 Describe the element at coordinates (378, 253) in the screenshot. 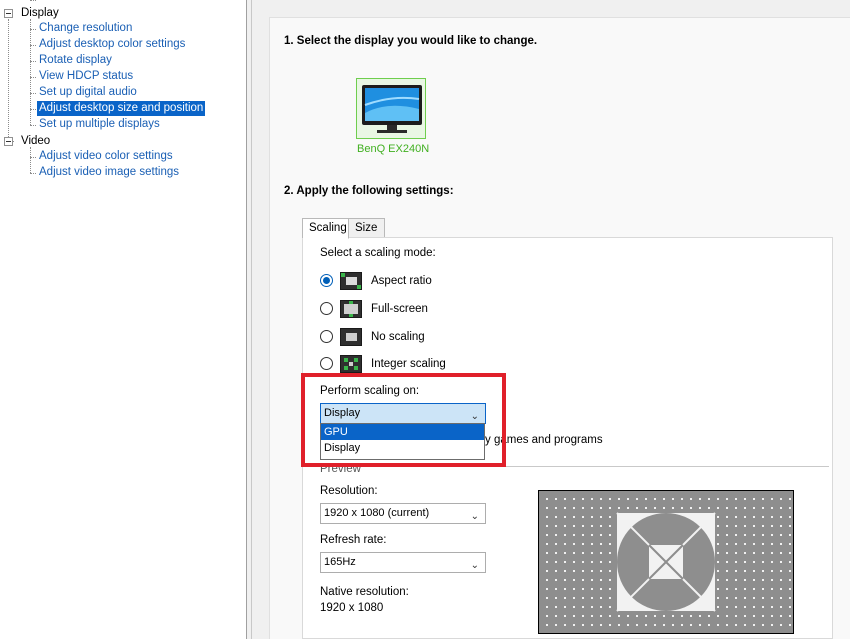

I see `scaling-mode-label: Select a scaling mode:` at that location.